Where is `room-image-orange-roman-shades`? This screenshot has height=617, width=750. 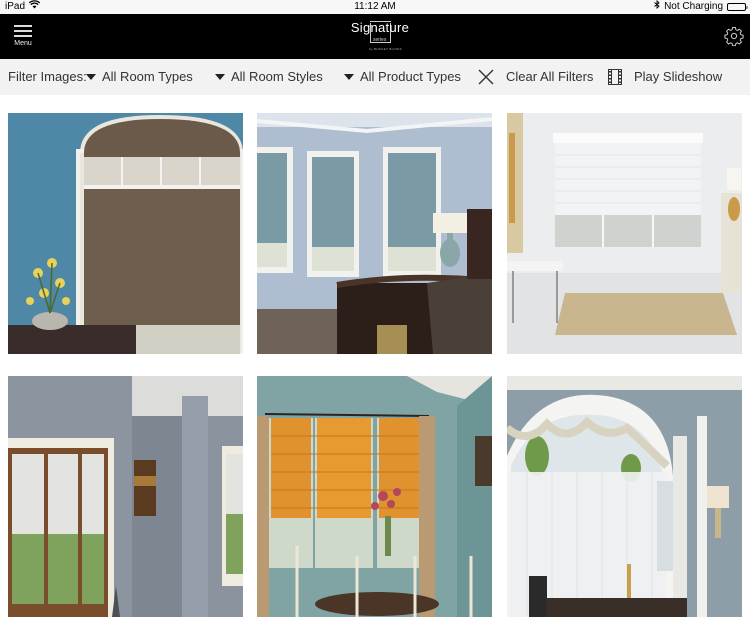 room-image-orange-roman-shades is located at coordinates (374, 496).